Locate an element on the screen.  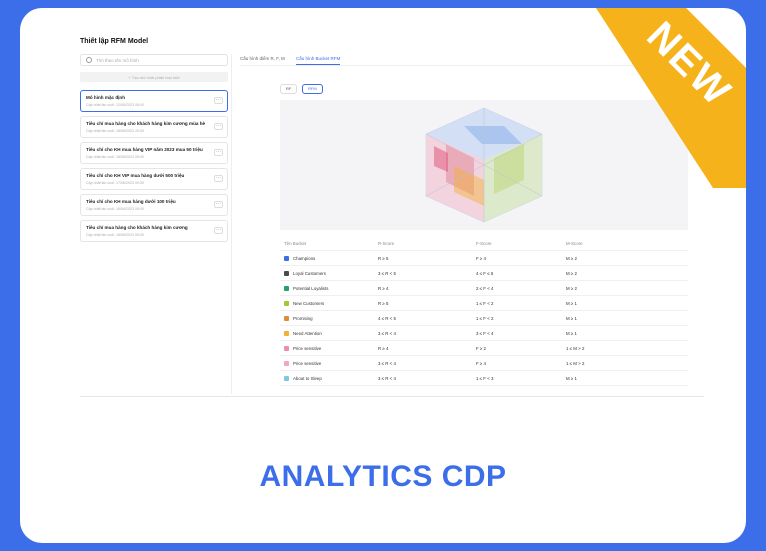
caption-title: ANALYTICS CDP is located at coordinates (383, 476).